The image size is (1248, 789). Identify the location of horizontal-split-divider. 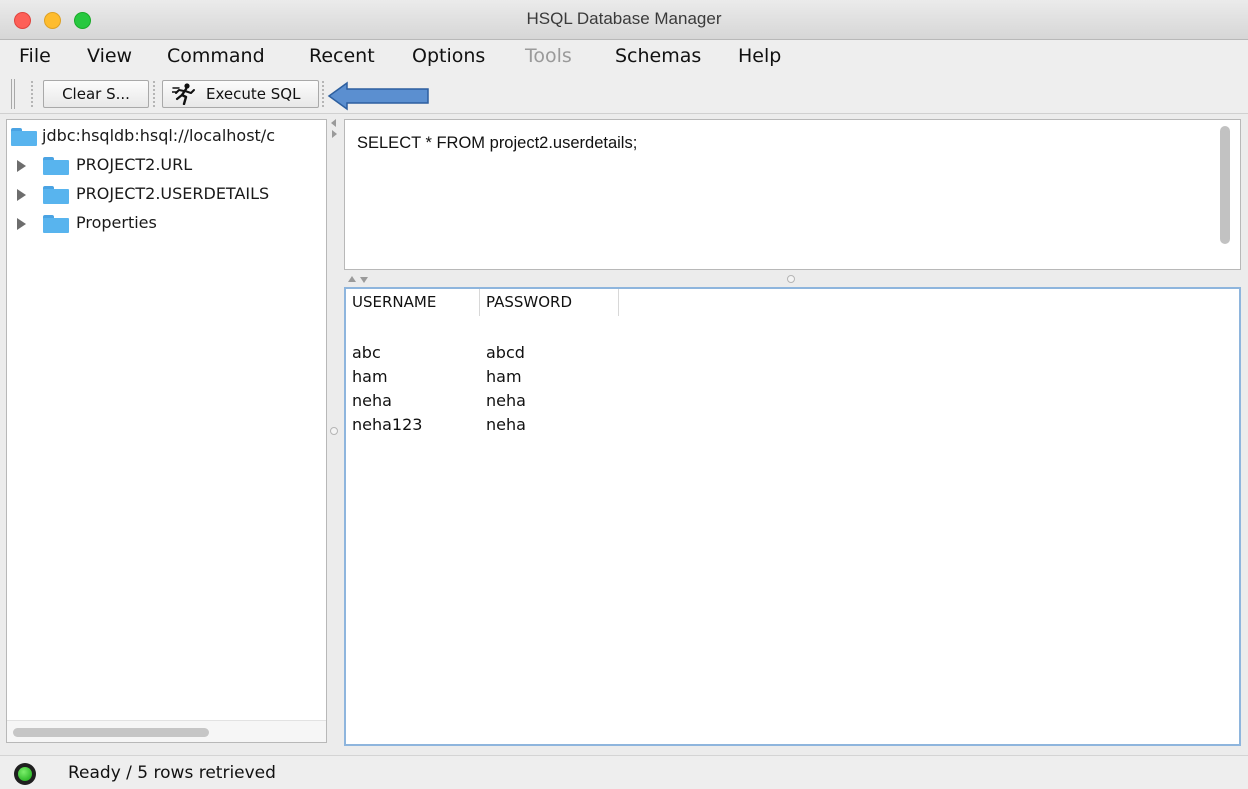
(792, 279).